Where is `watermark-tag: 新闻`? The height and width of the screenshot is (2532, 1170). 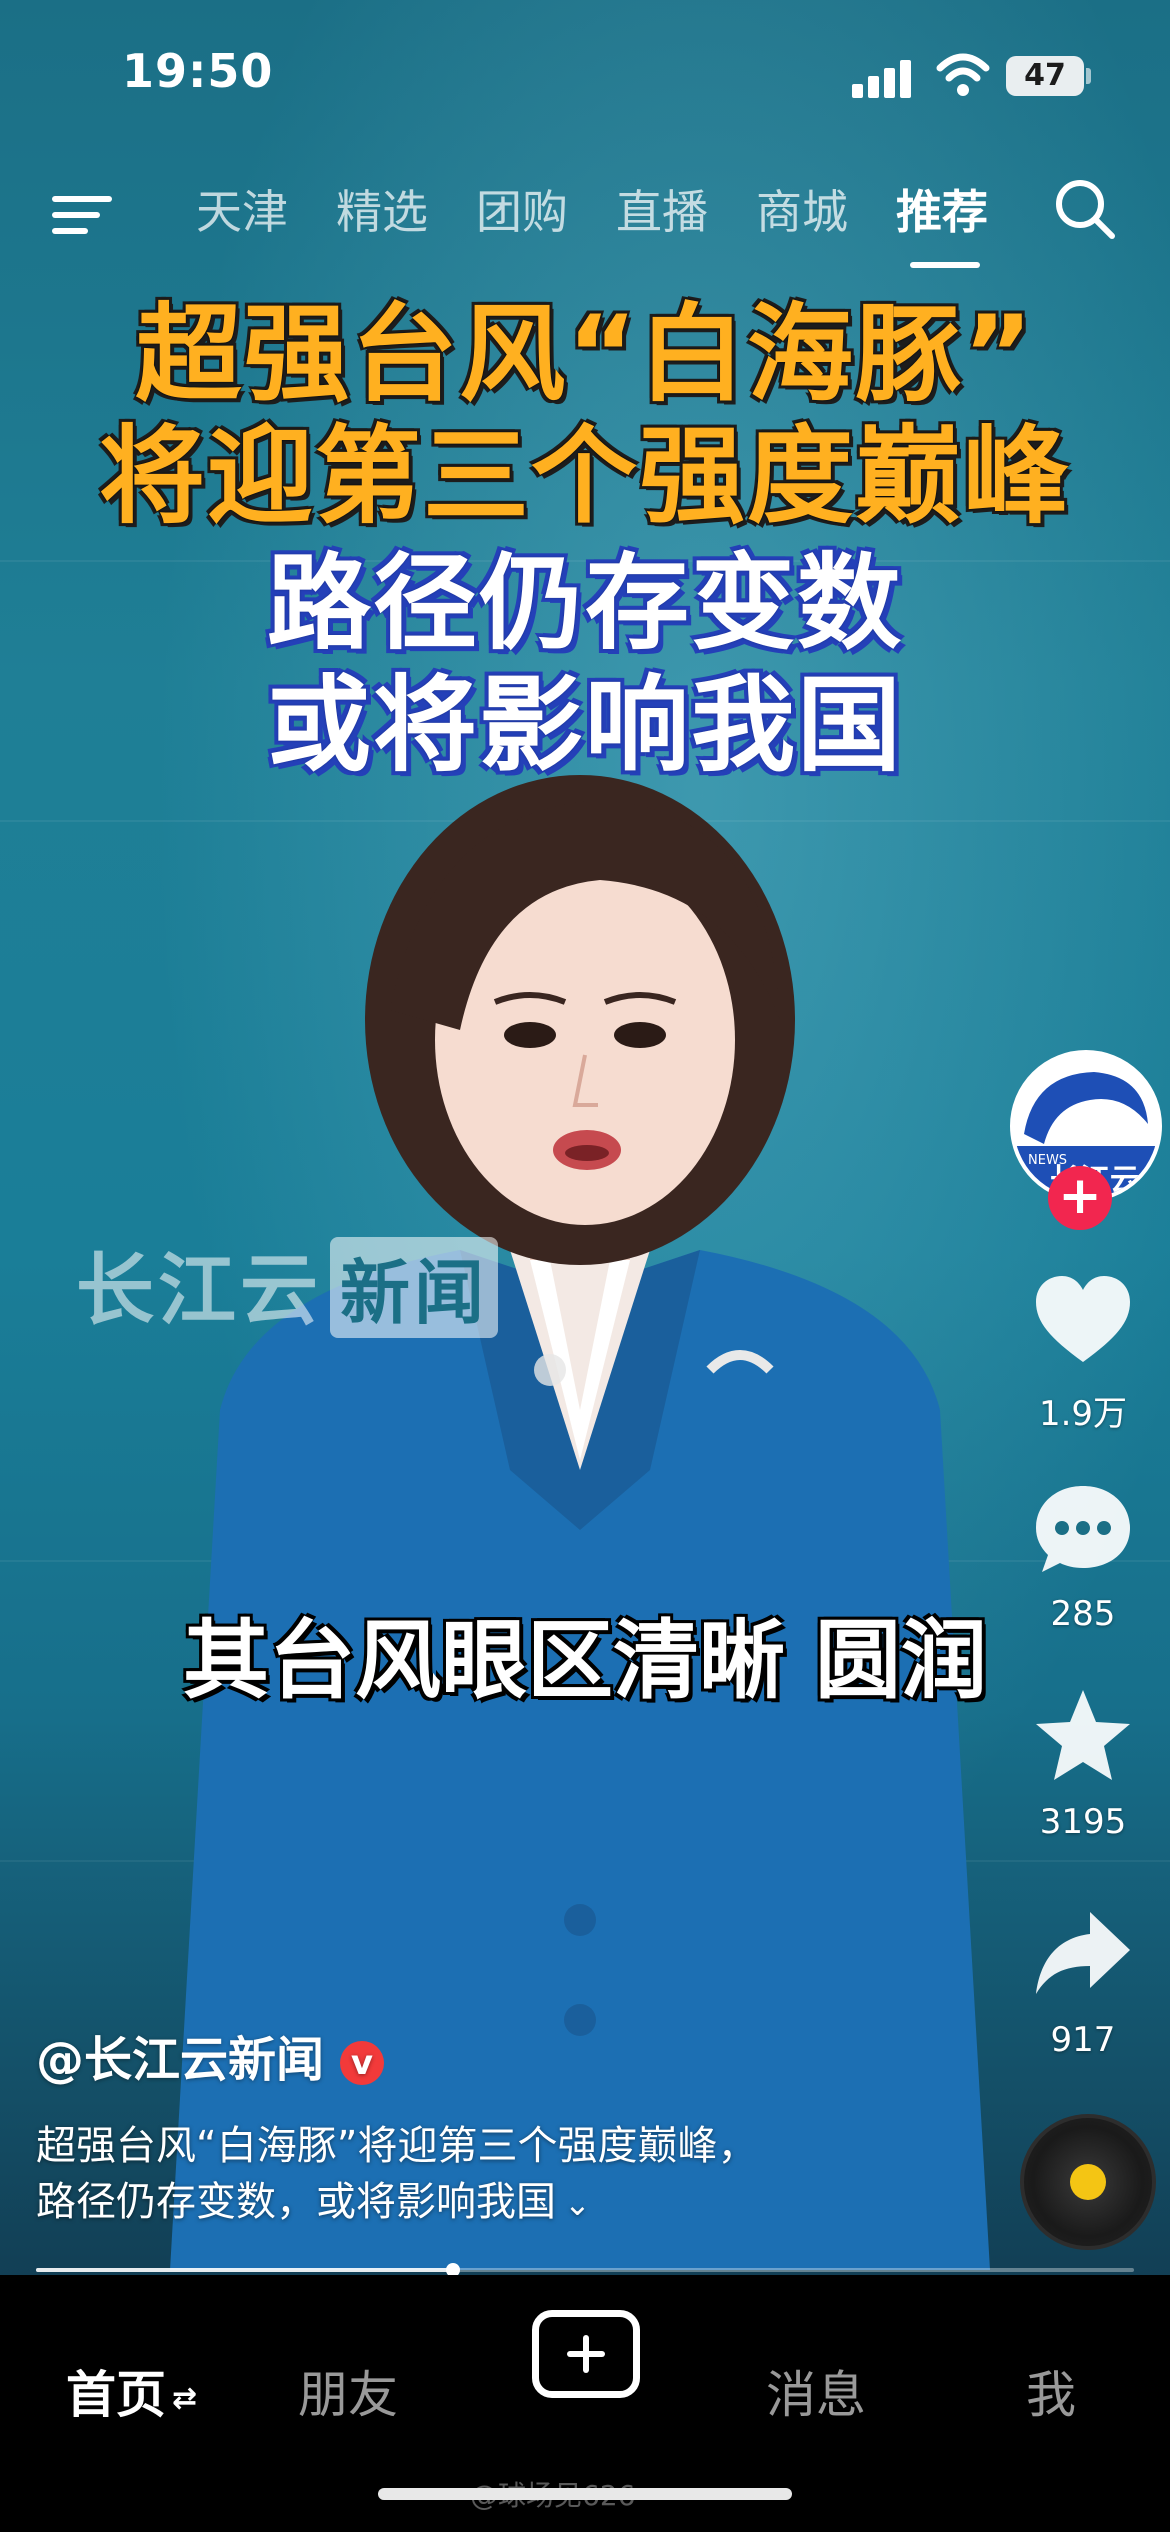
watermark-tag: 新闻 is located at coordinates (414, 1287).